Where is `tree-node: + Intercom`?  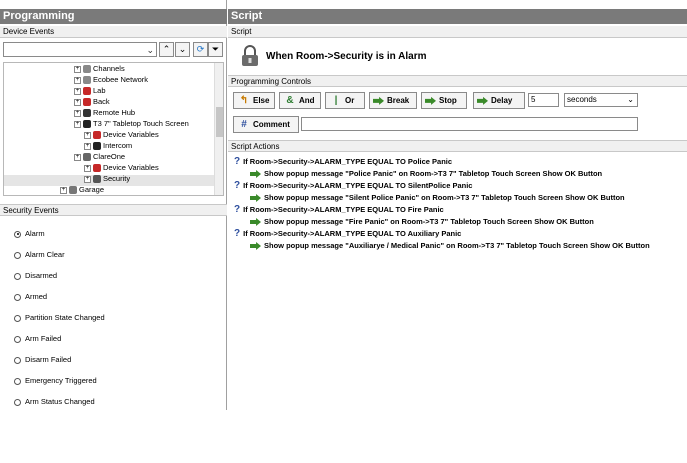
tree-node: + Intercom is located at coordinates (108, 145).